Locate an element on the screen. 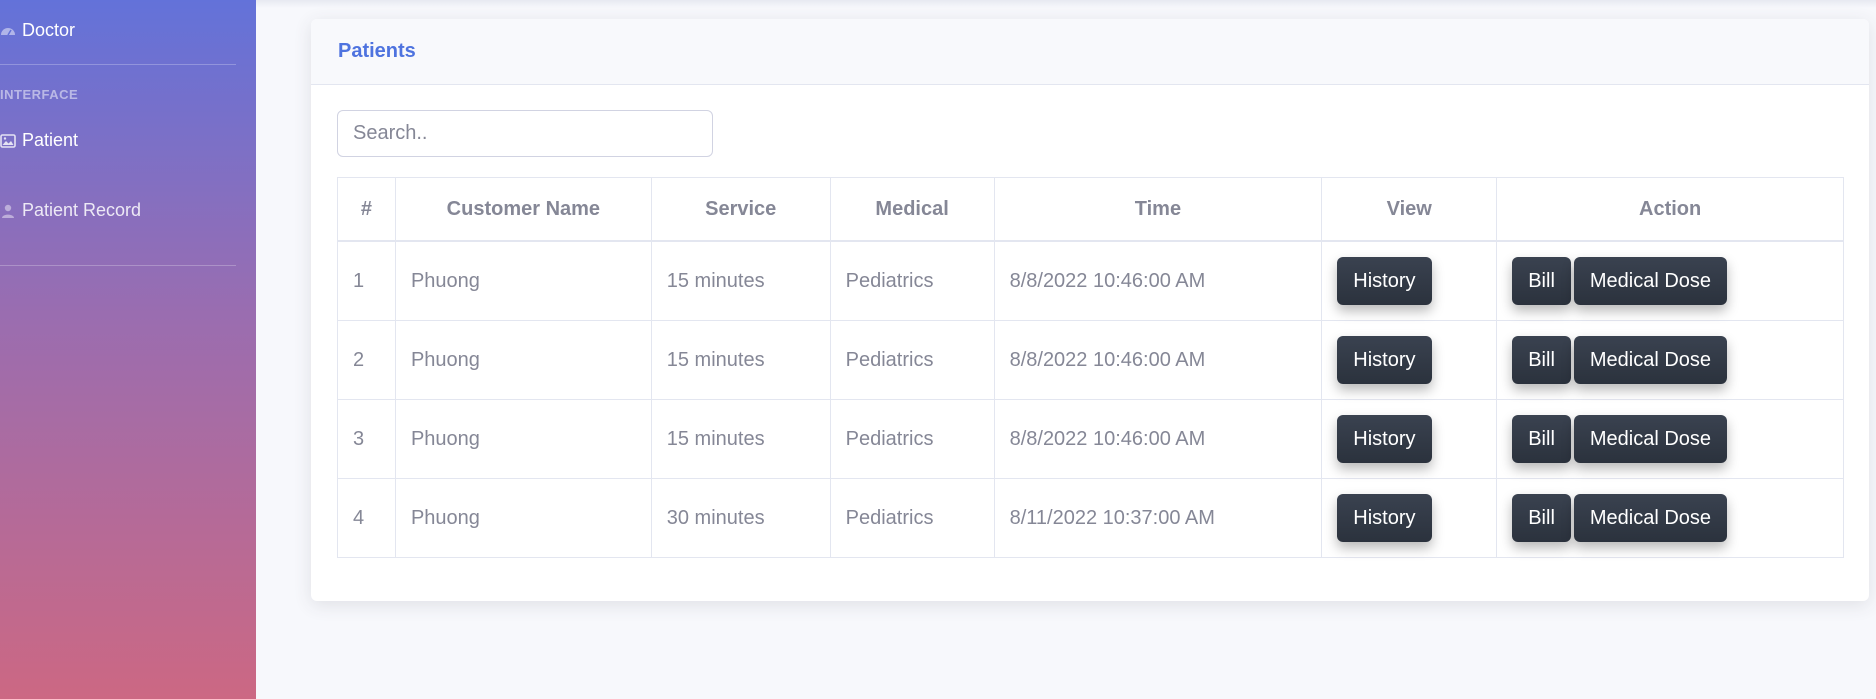 This screenshot has height=699, width=1876. sidebar-item-doctor: Doctor is located at coordinates (37, 30).